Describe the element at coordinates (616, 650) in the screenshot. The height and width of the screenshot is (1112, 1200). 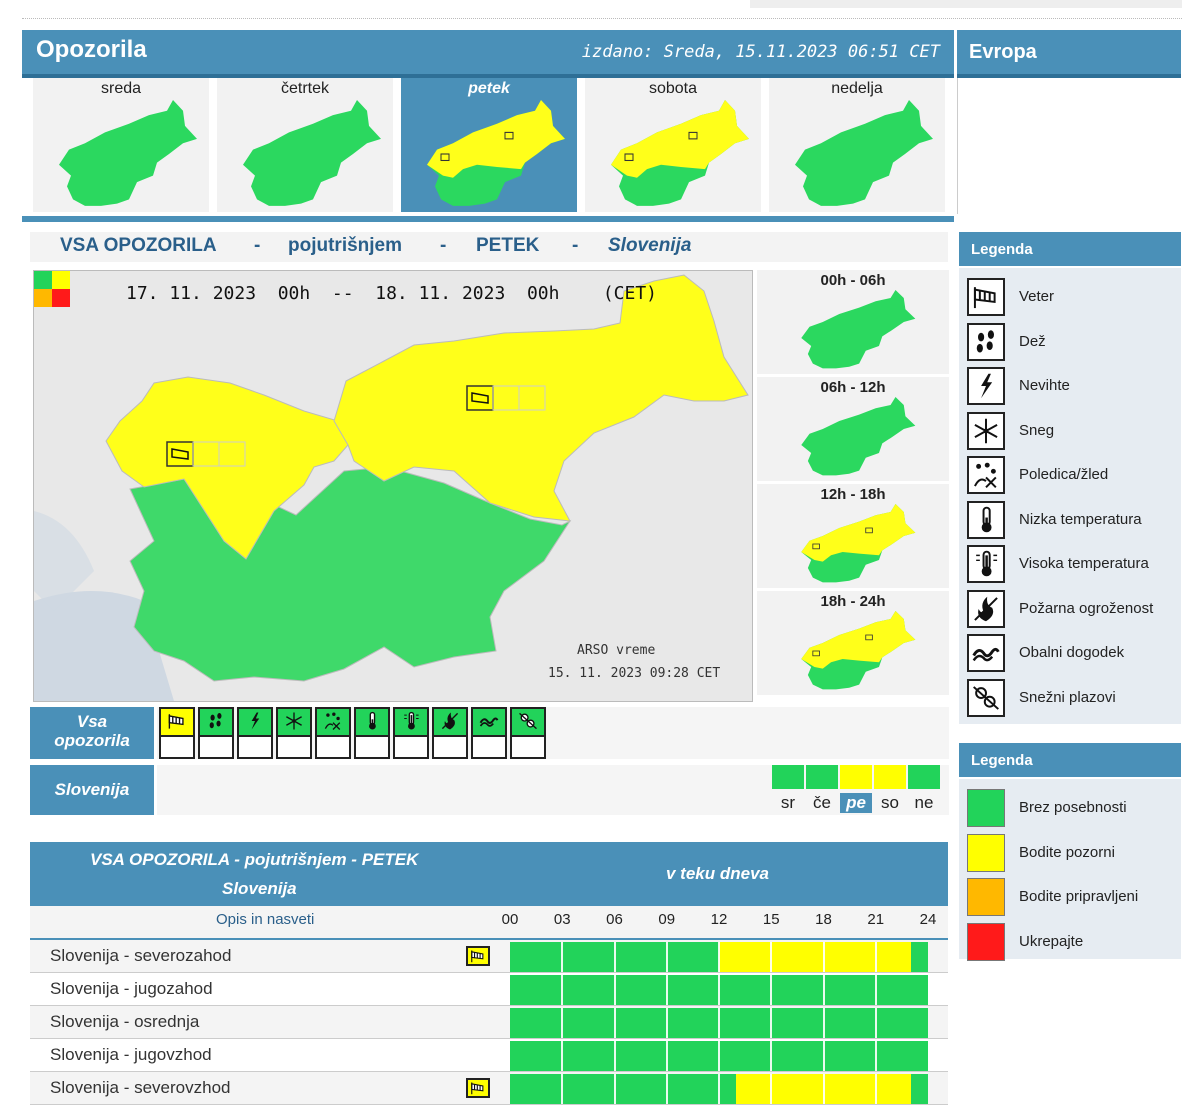
I see `map-credit: ARSO vreme` at that location.